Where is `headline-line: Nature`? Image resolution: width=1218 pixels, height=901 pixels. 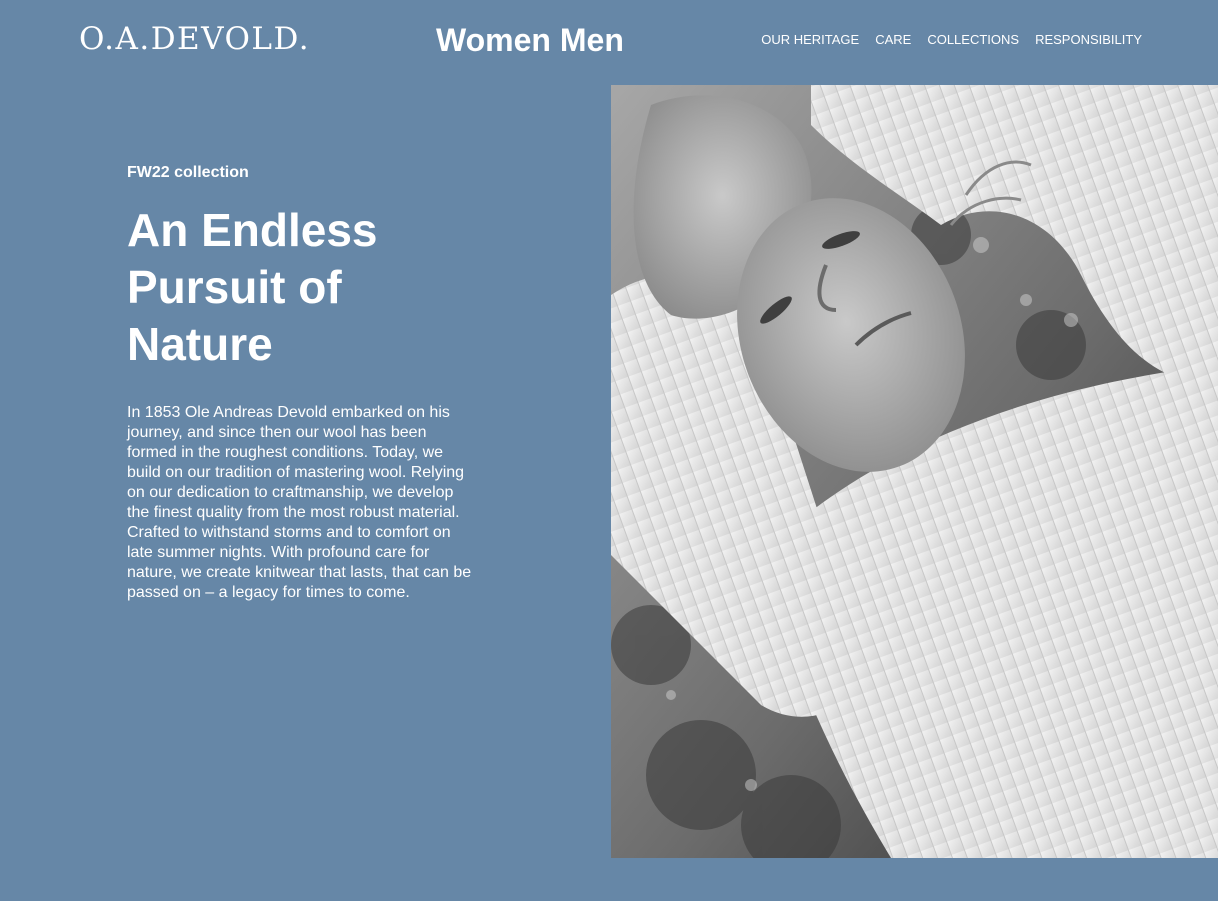
headline-line: Nature is located at coordinates (200, 344).